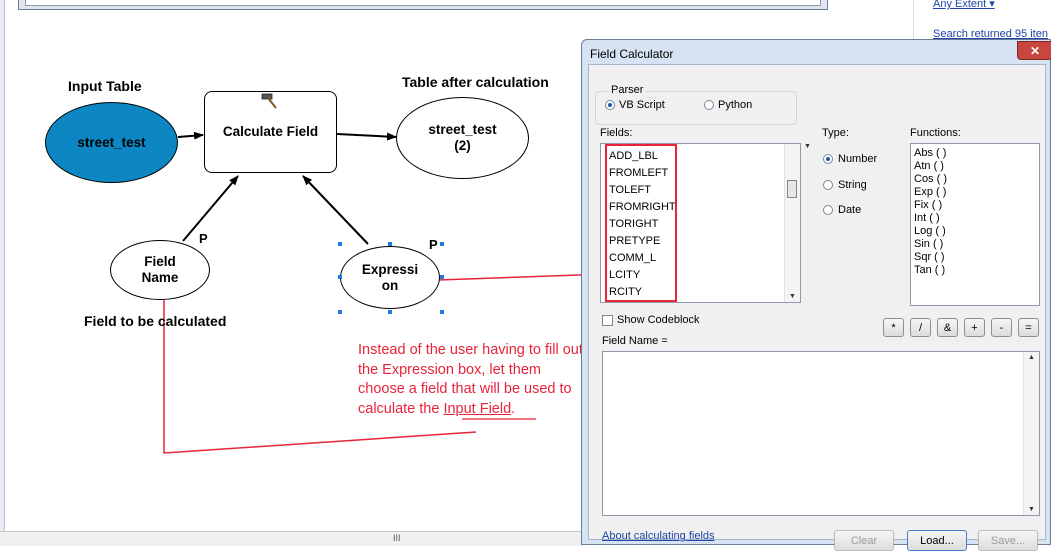 The width and height of the screenshot is (1051, 551). What do you see at coordinates (627, 90) in the screenshot?
I see `parser-label: Parser` at bounding box center [627, 90].